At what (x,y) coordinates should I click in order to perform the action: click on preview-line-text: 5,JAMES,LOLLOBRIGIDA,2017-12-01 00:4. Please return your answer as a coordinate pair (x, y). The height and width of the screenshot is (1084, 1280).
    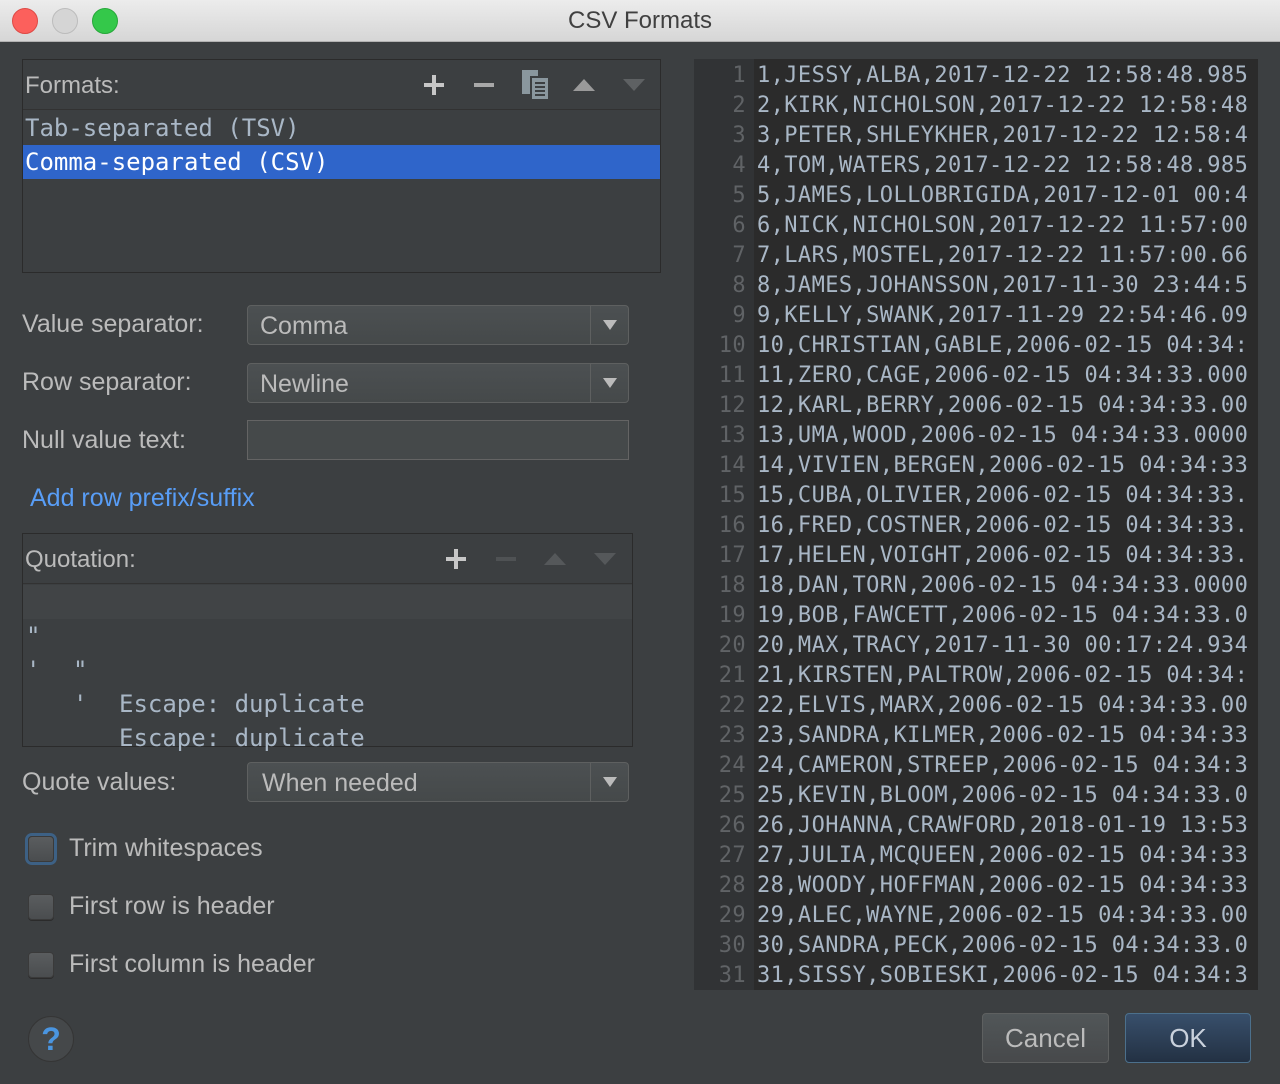
    Looking at the image, I should click on (1003, 195).